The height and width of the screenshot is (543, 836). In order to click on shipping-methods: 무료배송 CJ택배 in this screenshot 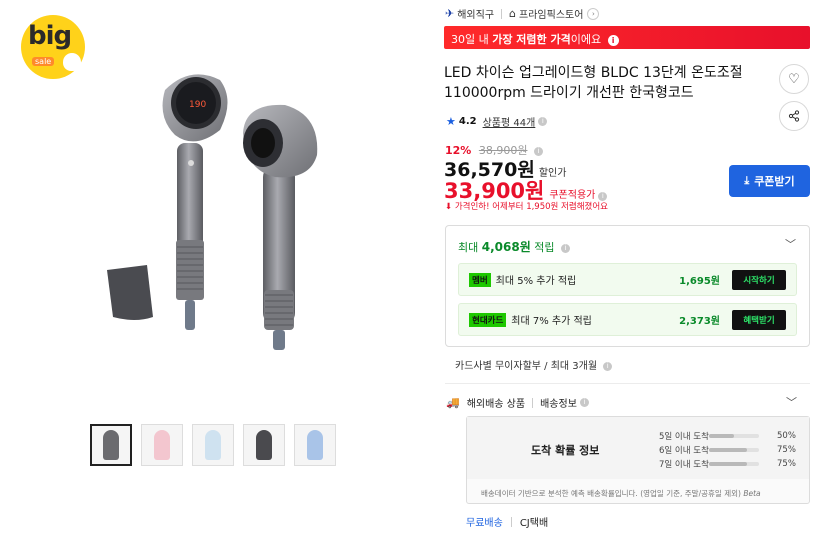, I will do `click(507, 521)`.